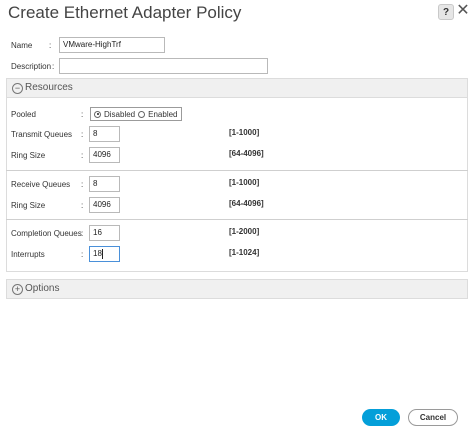  What do you see at coordinates (82, 205) in the screenshot?
I see `rx-ring-size-colon: :` at bounding box center [82, 205].